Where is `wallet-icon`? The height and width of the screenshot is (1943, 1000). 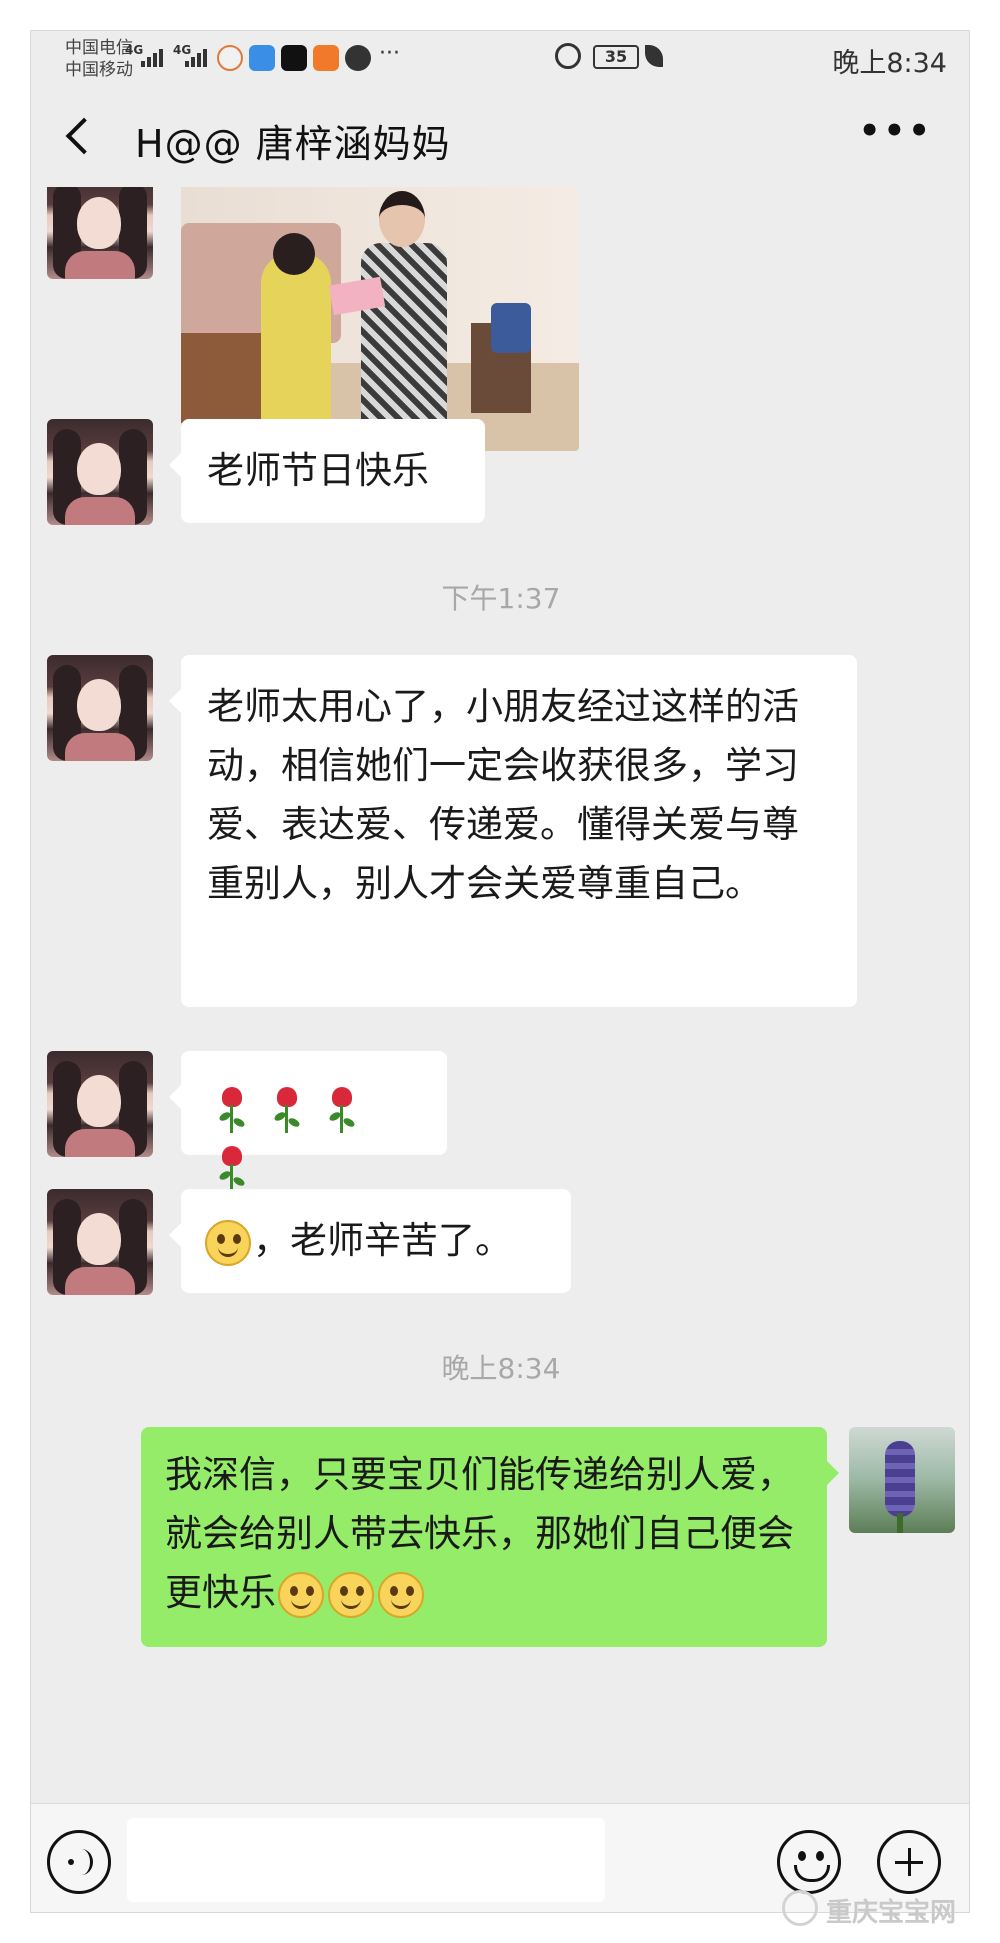 wallet-icon is located at coordinates (262, 58).